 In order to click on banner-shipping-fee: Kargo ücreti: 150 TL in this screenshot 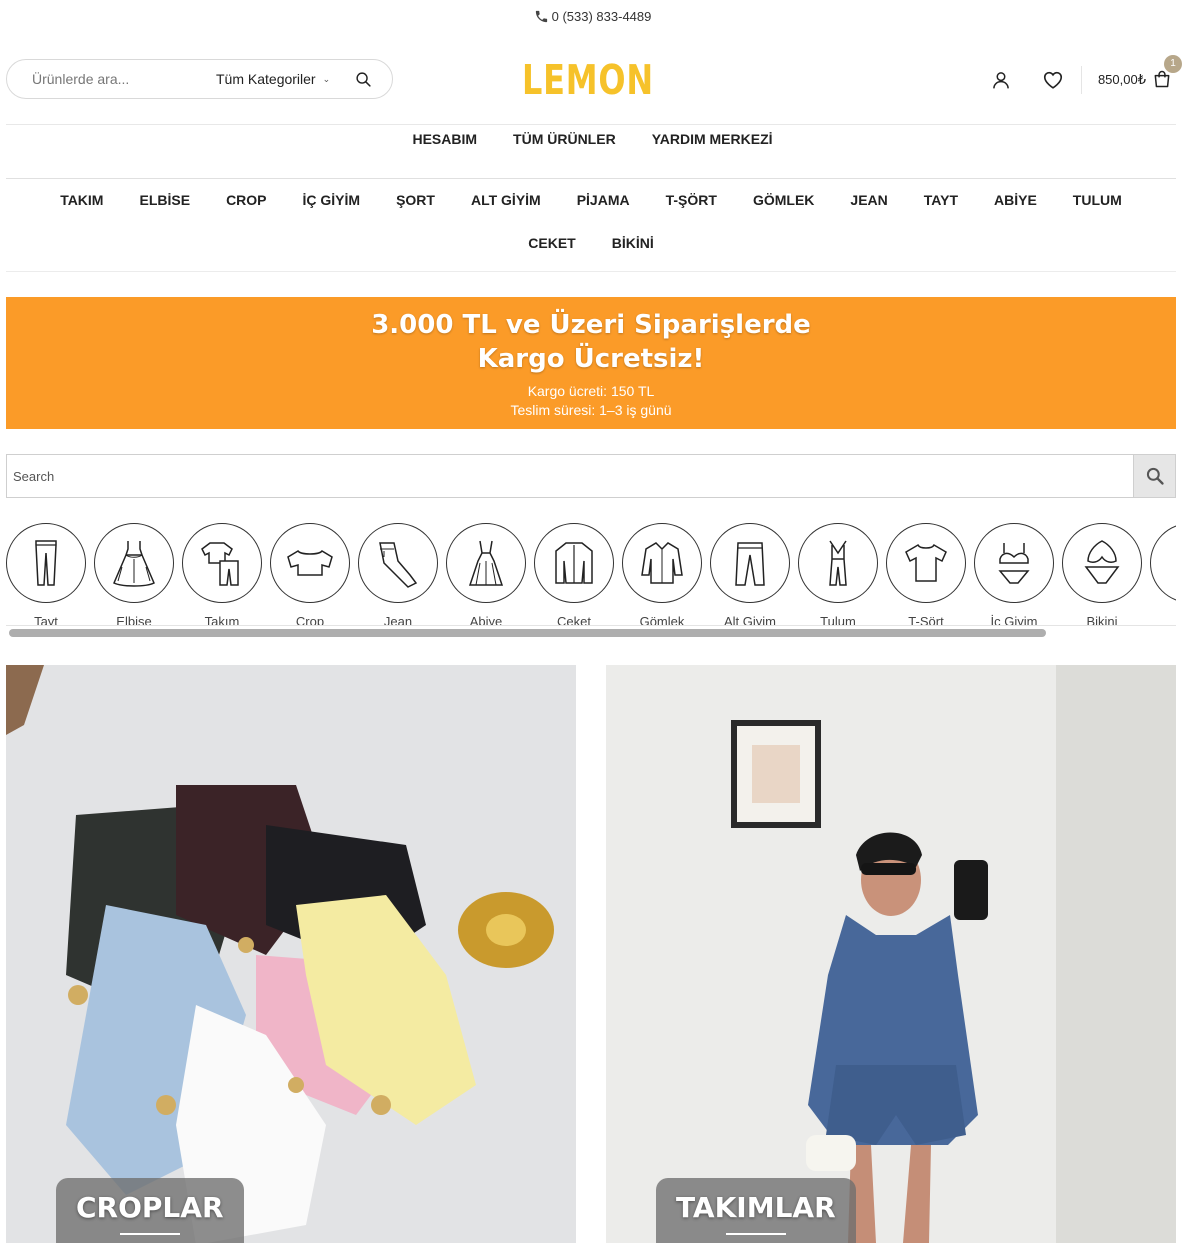, I will do `click(591, 391)`.